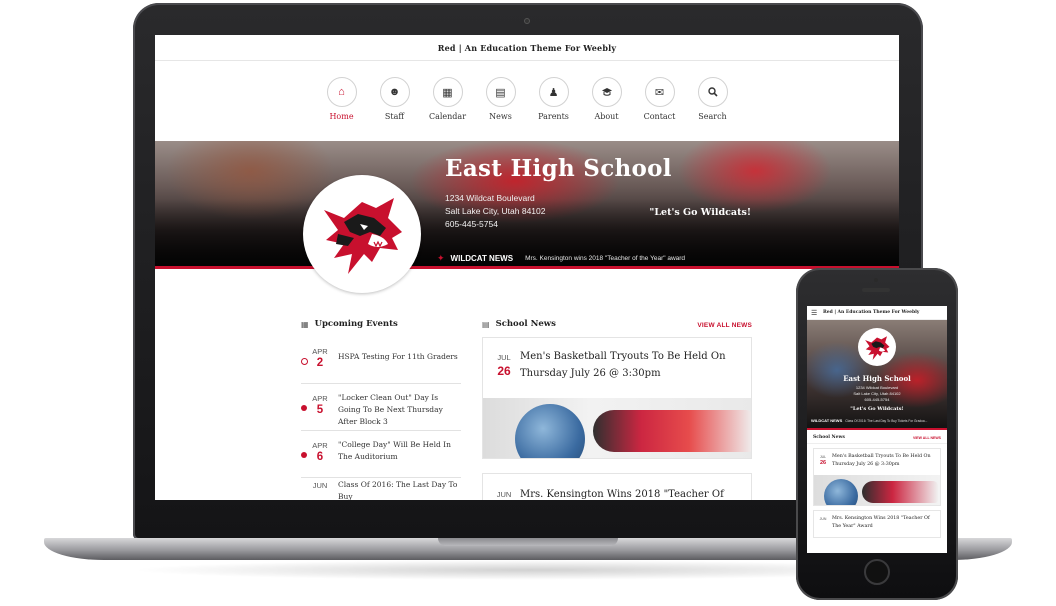  I want to click on hero-divider, so click(527, 267).